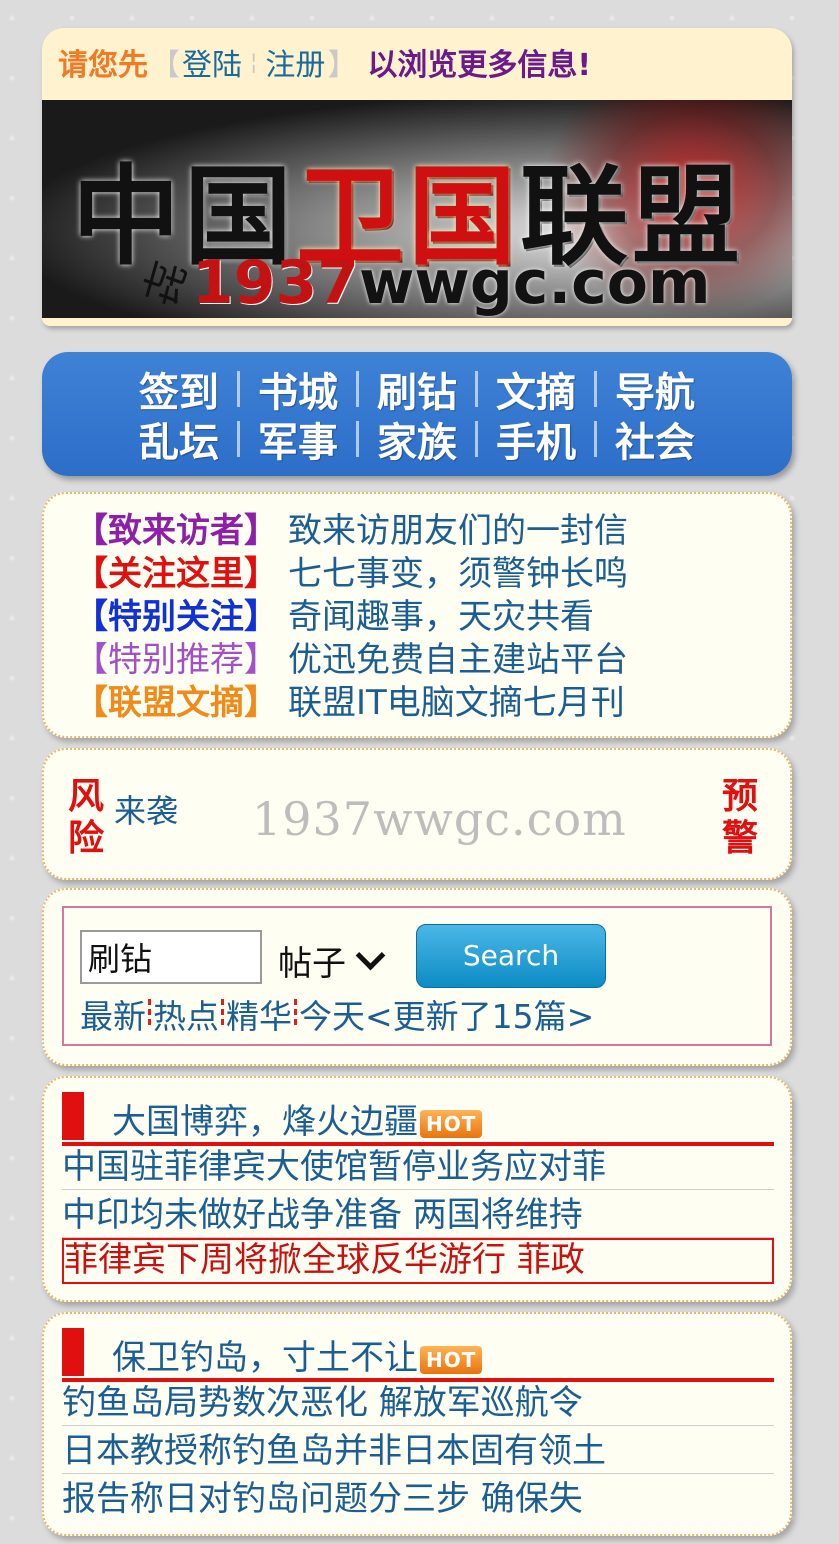  What do you see at coordinates (86, 817) in the screenshot?
I see `warning-left-label: 风险` at bounding box center [86, 817].